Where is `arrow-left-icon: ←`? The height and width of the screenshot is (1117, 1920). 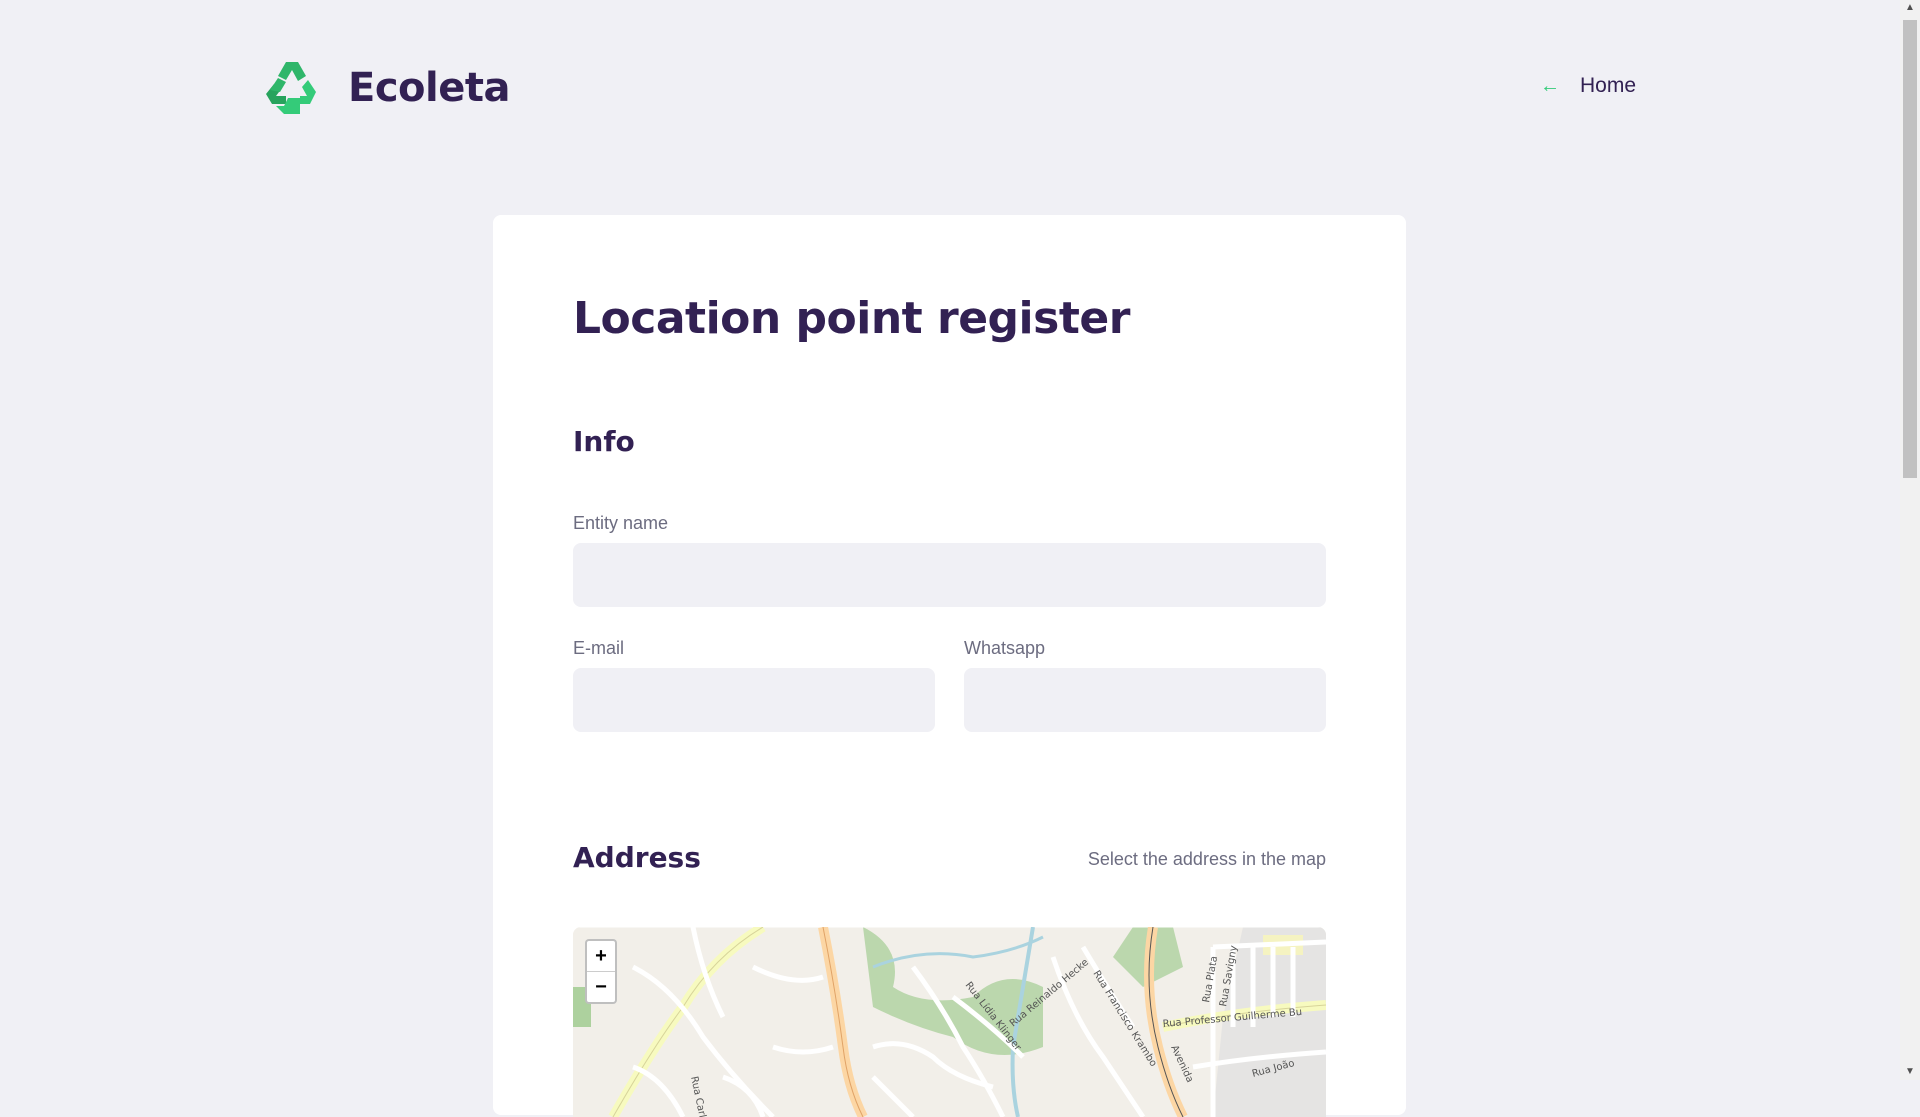
arrow-left-icon: ← is located at coordinates (1550, 85).